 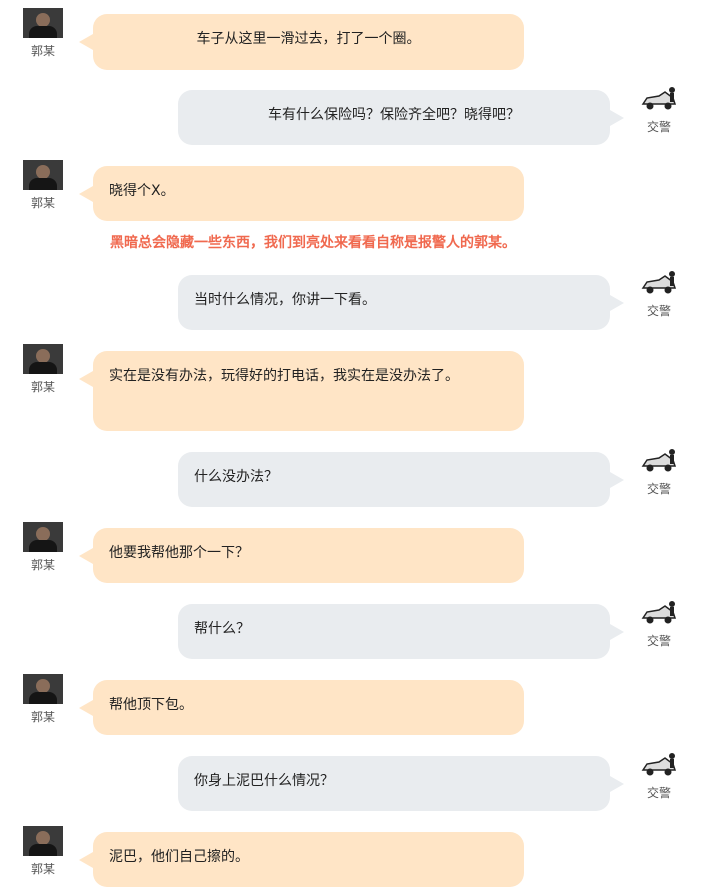 I want to click on message-bubble-police: 你身上泥巴什么情况？, so click(x=401, y=783).